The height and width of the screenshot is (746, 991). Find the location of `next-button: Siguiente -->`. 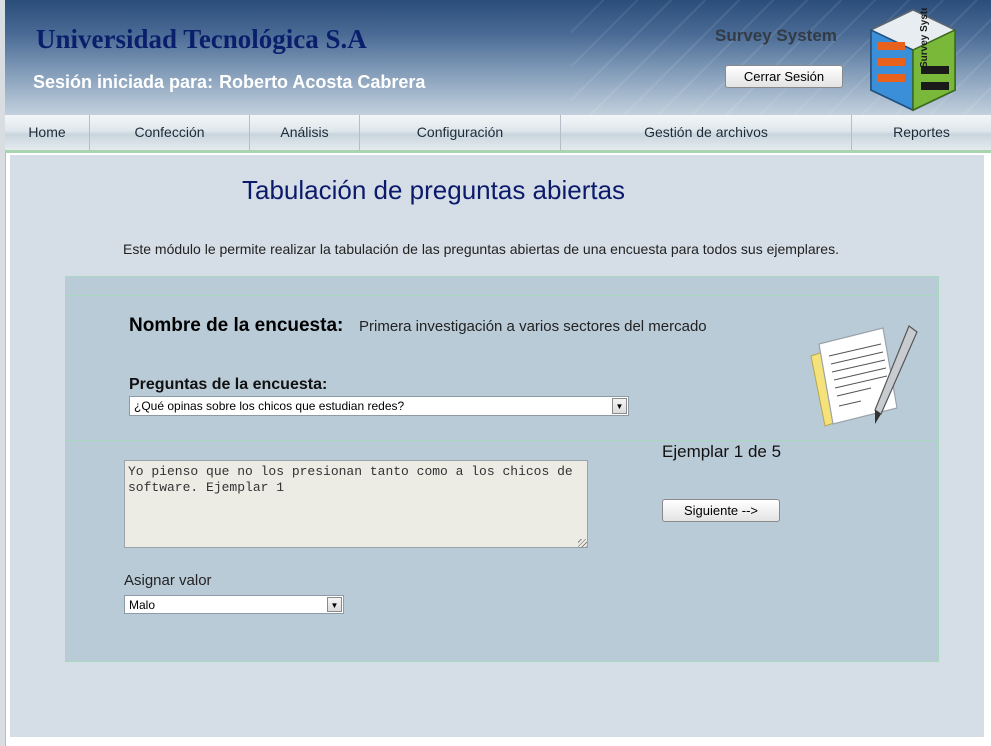

next-button: Siguiente --> is located at coordinates (721, 510).